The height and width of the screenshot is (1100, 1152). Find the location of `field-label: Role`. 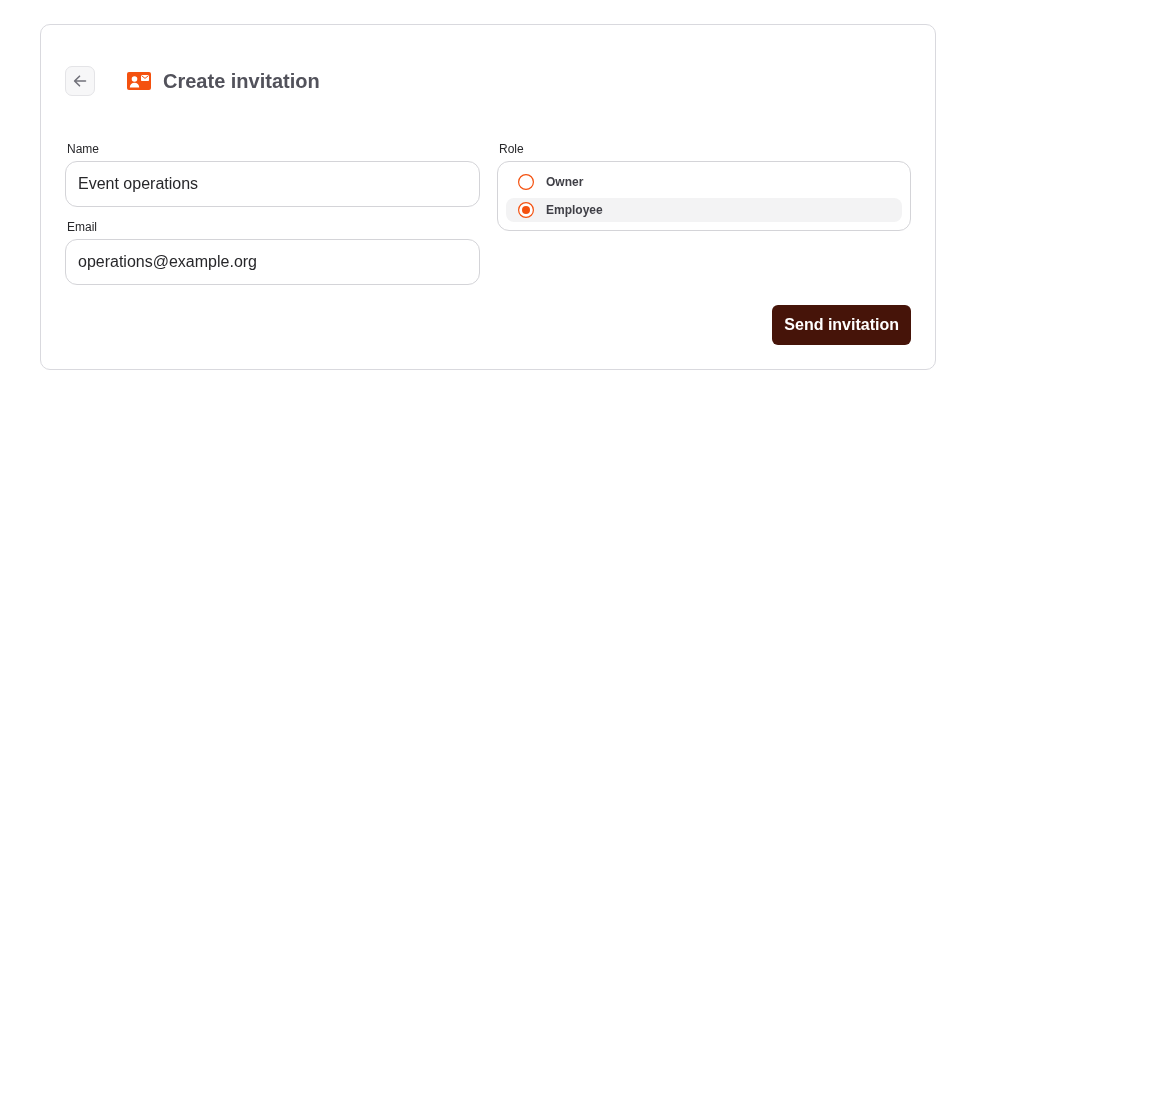

field-label: Role is located at coordinates (511, 149).